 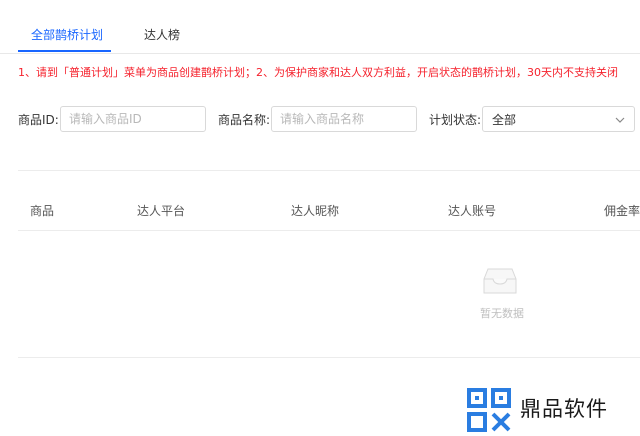 I want to click on chevron-down-icon, so click(x=620, y=120).